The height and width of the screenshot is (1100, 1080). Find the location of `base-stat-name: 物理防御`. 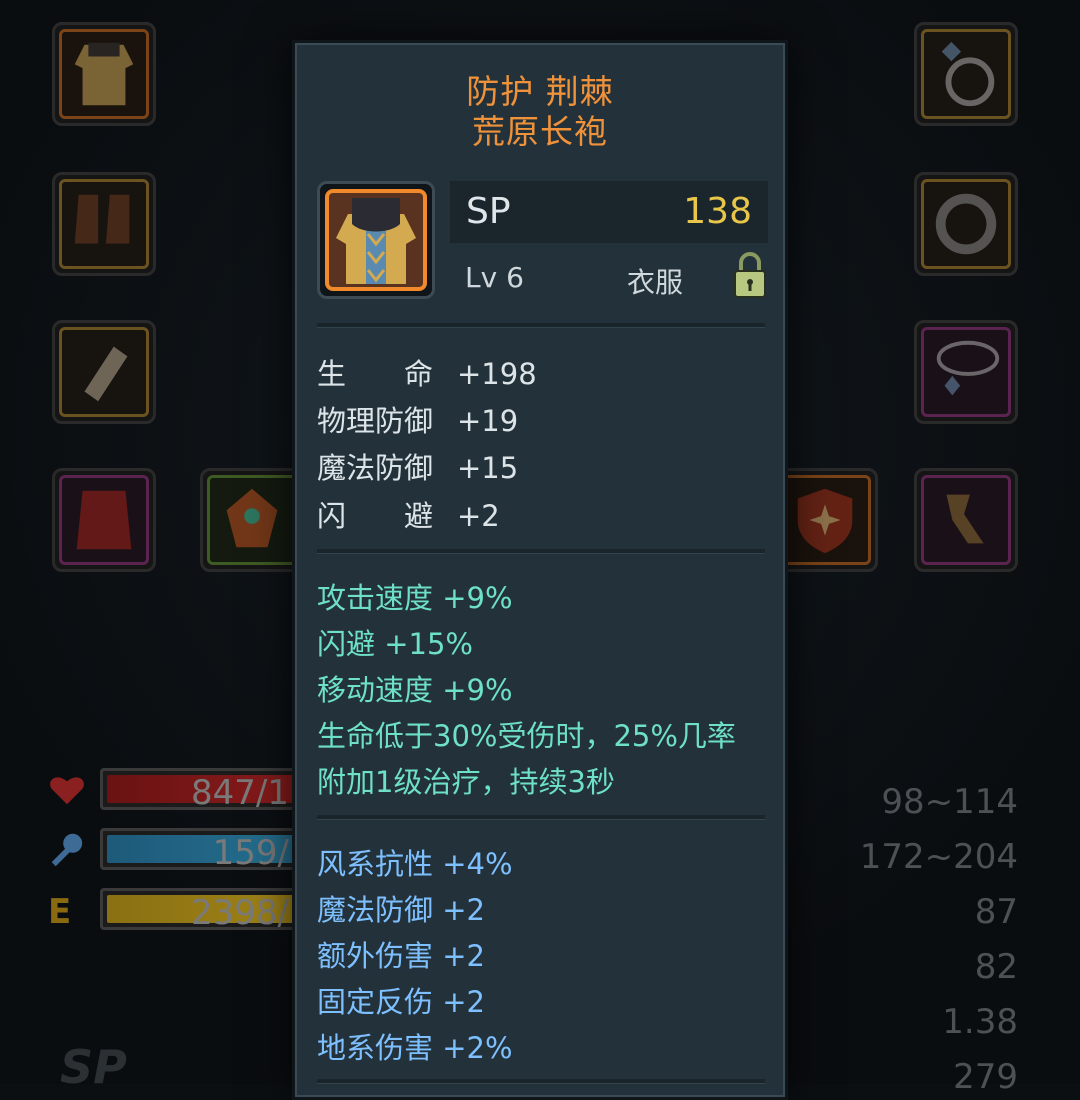

base-stat-name: 物理防御 is located at coordinates (375, 421).